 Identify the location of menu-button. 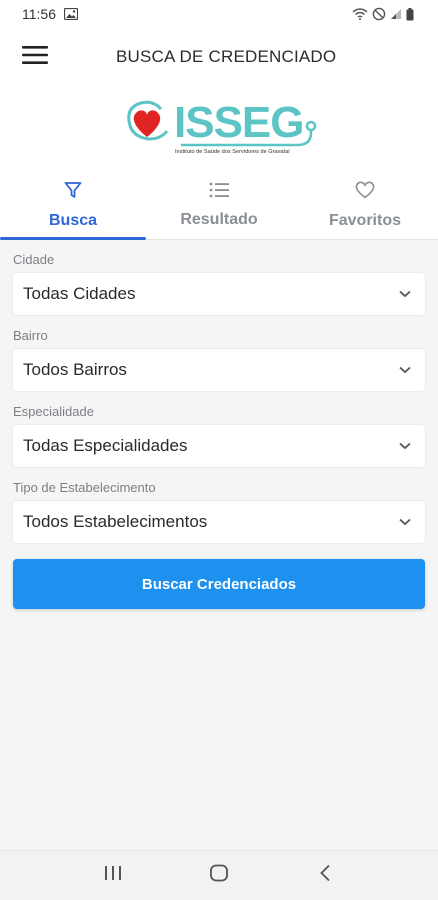
(35, 57).